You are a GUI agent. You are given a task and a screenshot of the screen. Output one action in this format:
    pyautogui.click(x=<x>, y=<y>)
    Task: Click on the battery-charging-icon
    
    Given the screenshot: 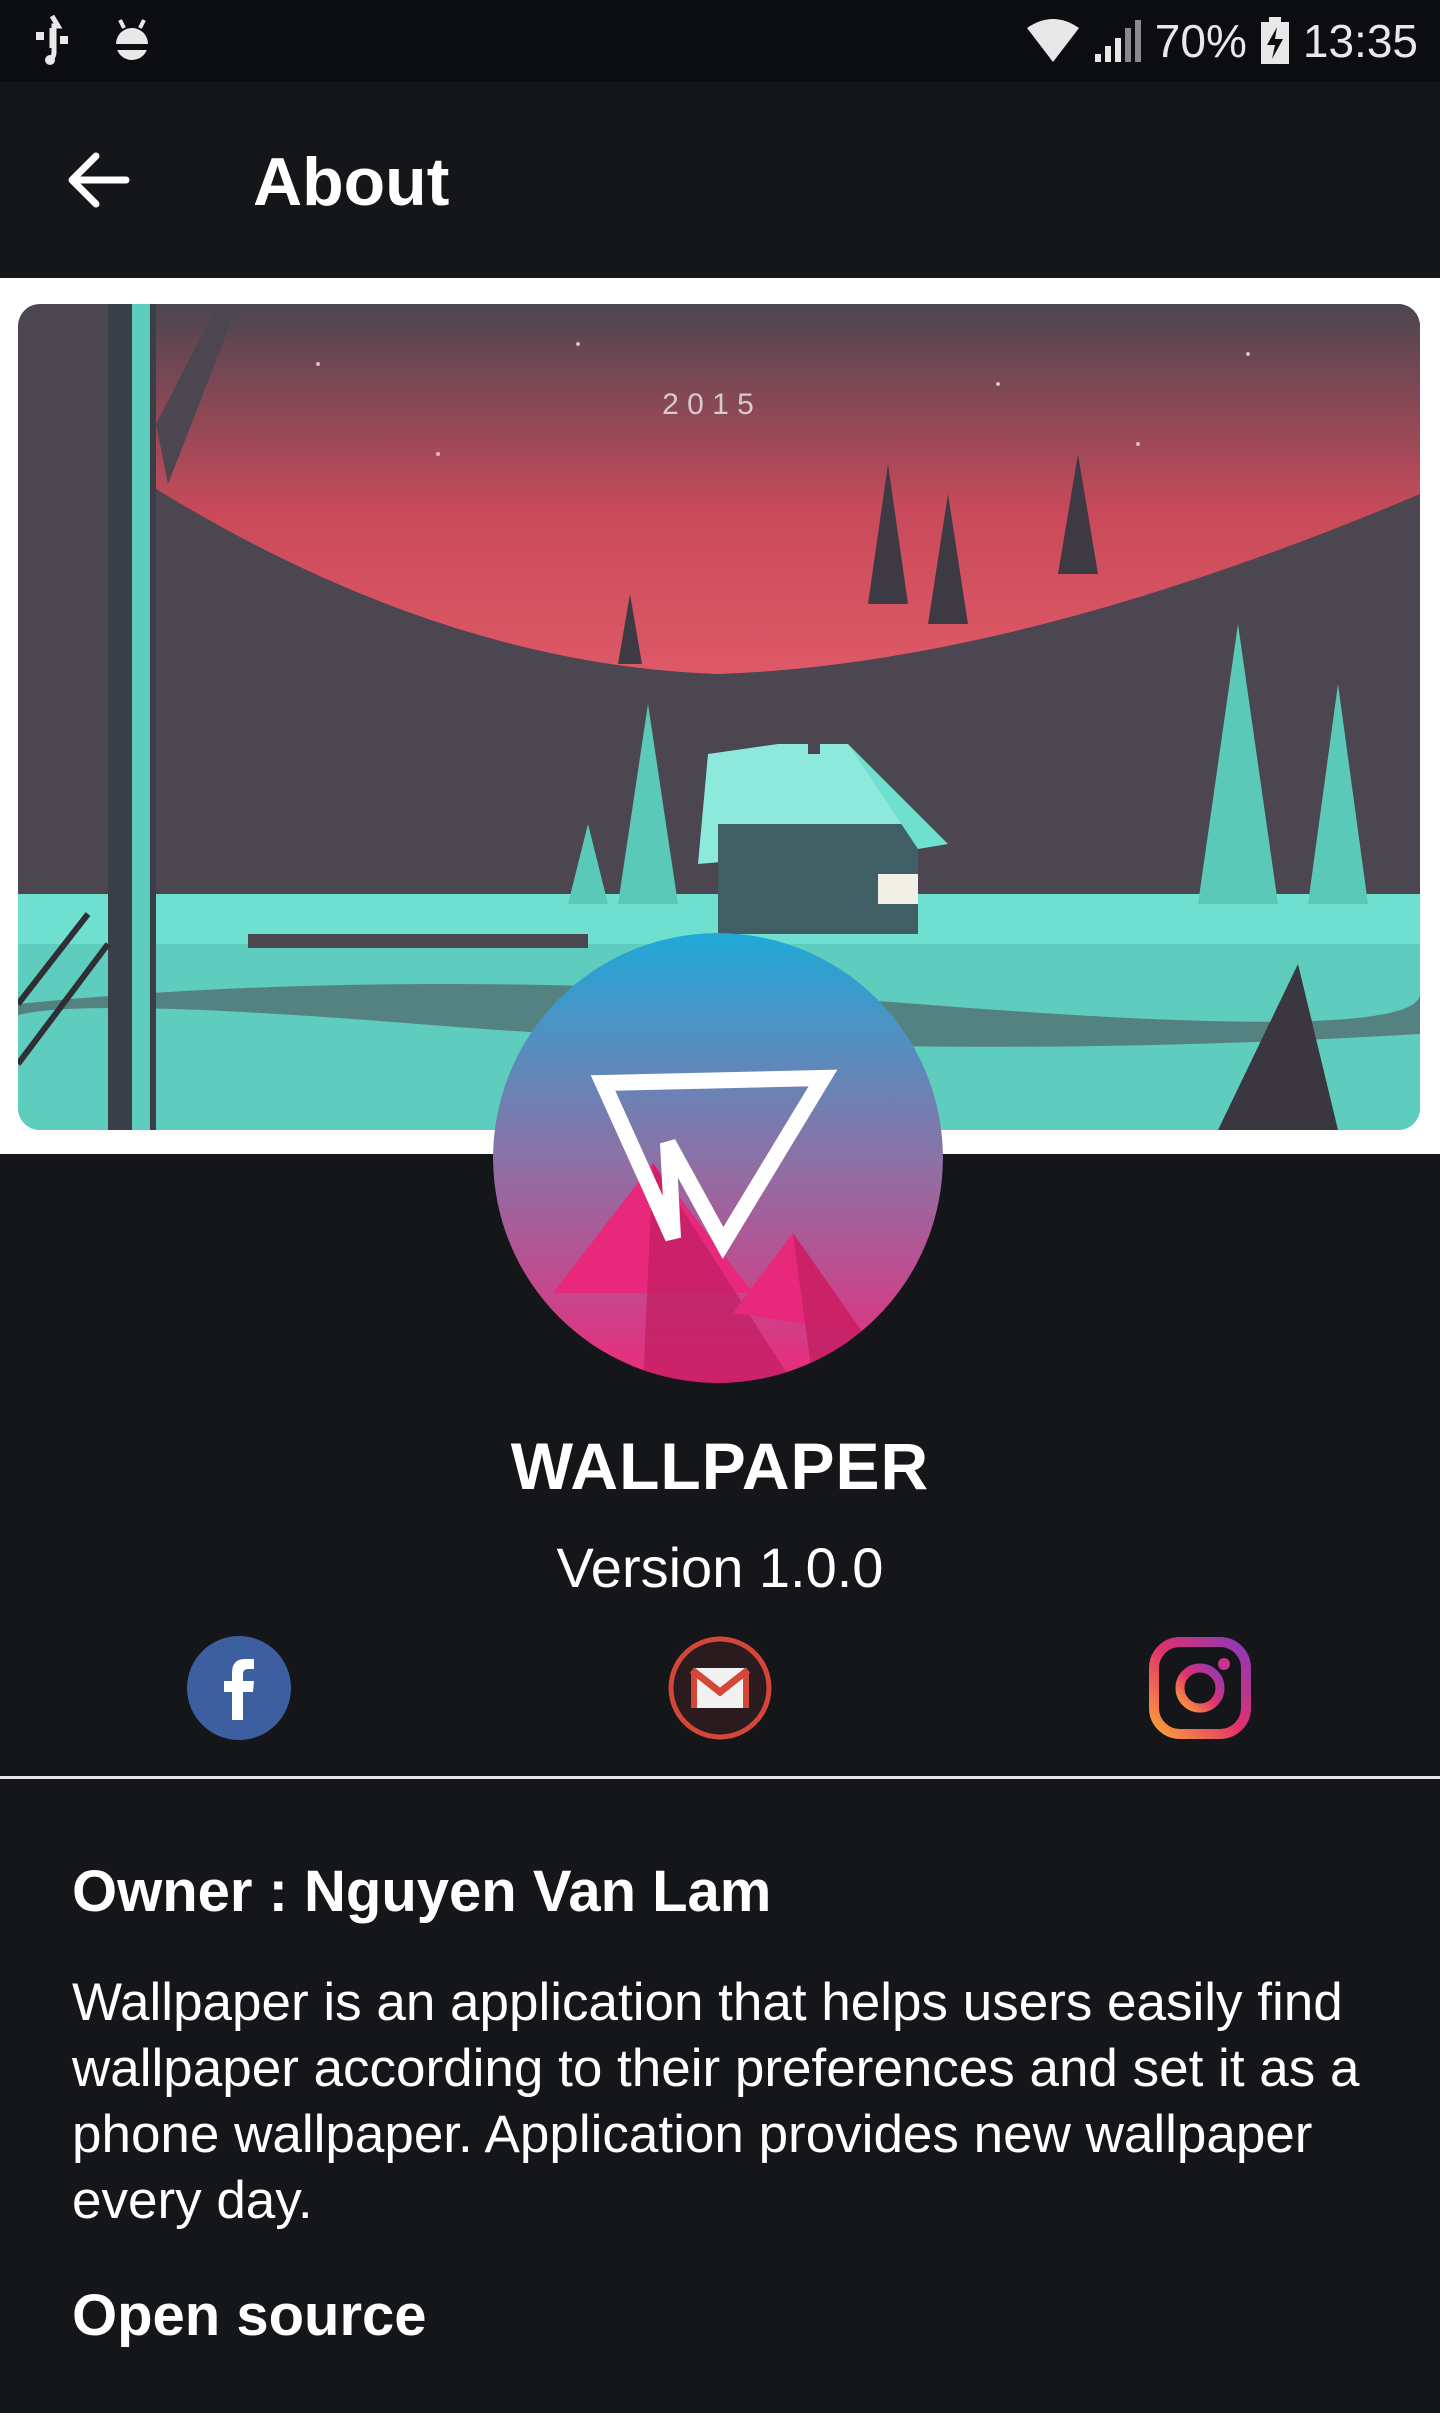 What is the action you would take?
    pyautogui.click(x=1274, y=40)
    